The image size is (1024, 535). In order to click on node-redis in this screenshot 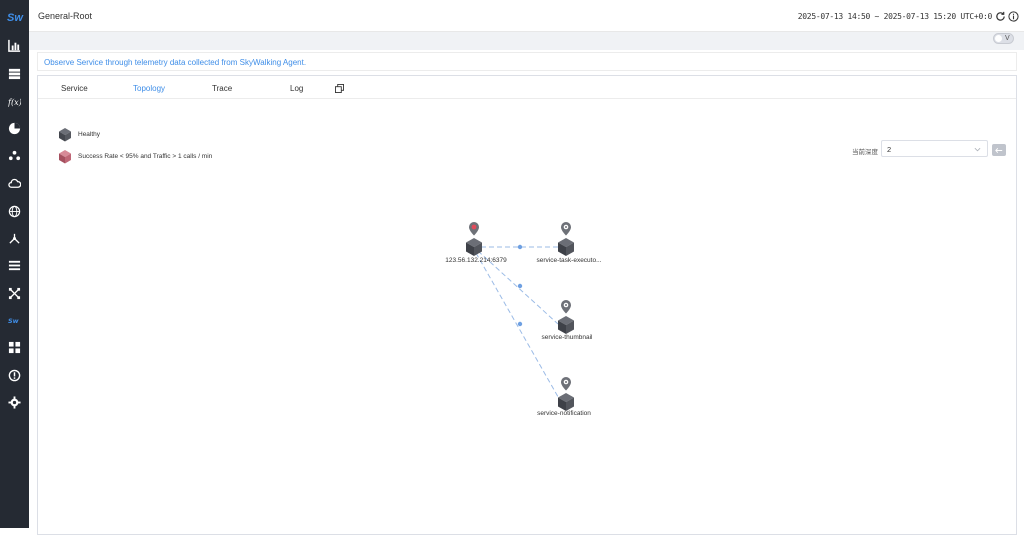, I will do `click(474, 239)`.